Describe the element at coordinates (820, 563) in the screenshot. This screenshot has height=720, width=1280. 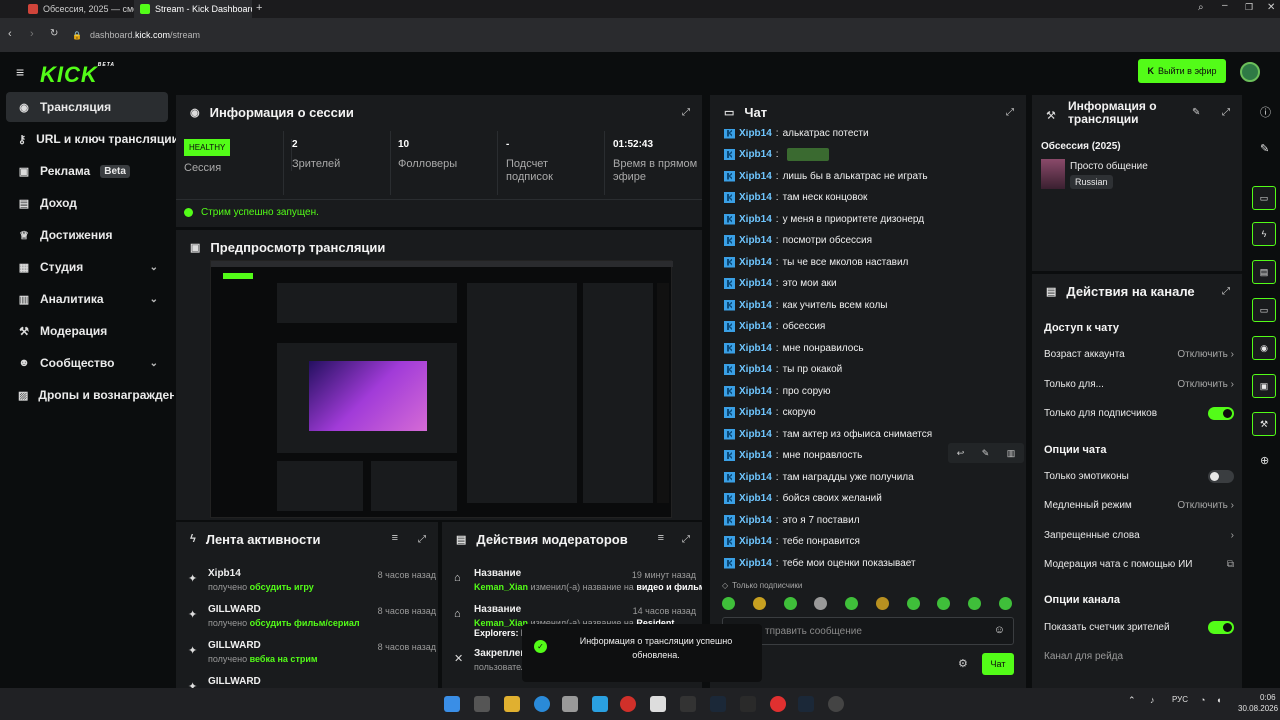
I see `chat-message: Xipb14: тебе мои оценки показывает` at that location.